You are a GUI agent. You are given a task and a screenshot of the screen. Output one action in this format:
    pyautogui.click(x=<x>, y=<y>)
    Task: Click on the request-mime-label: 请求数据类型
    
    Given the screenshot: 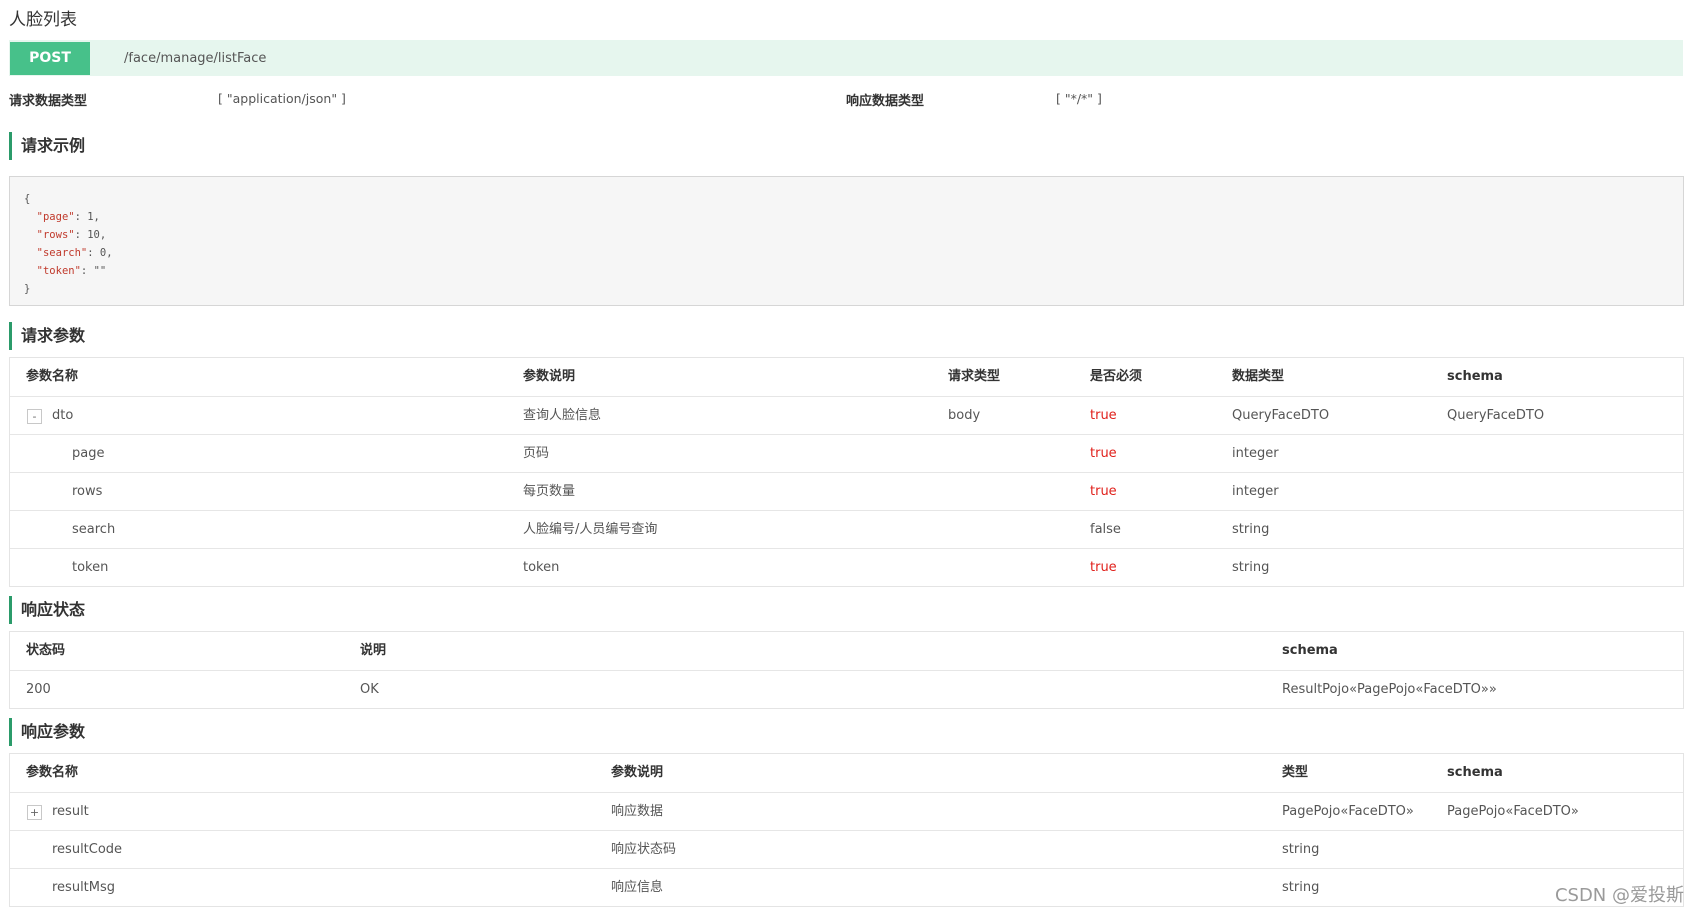 What is the action you would take?
    pyautogui.click(x=48, y=101)
    